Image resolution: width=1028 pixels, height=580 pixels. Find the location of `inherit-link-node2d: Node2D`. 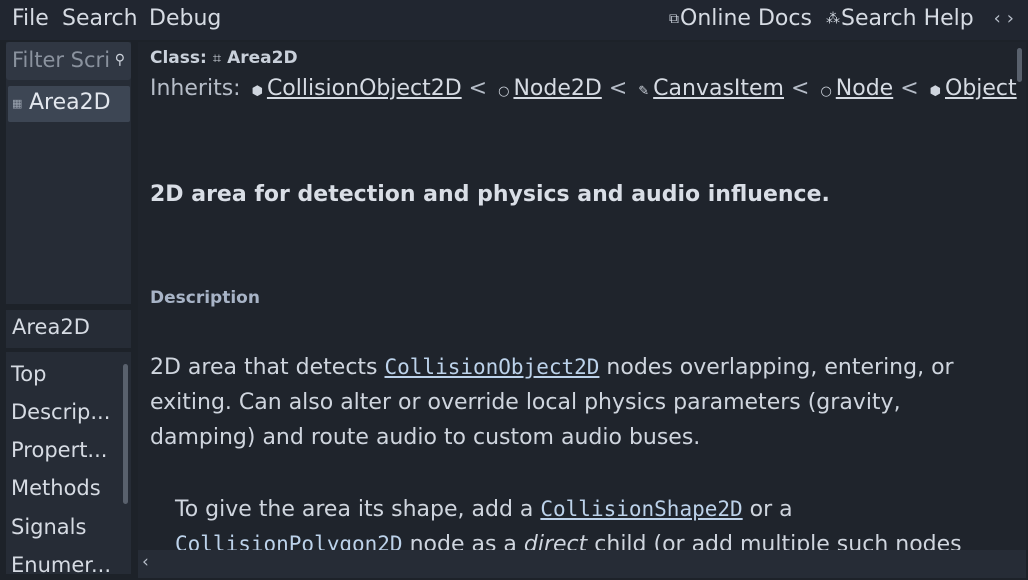

inherit-link-node2d: Node2D is located at coordinates (557, 88).